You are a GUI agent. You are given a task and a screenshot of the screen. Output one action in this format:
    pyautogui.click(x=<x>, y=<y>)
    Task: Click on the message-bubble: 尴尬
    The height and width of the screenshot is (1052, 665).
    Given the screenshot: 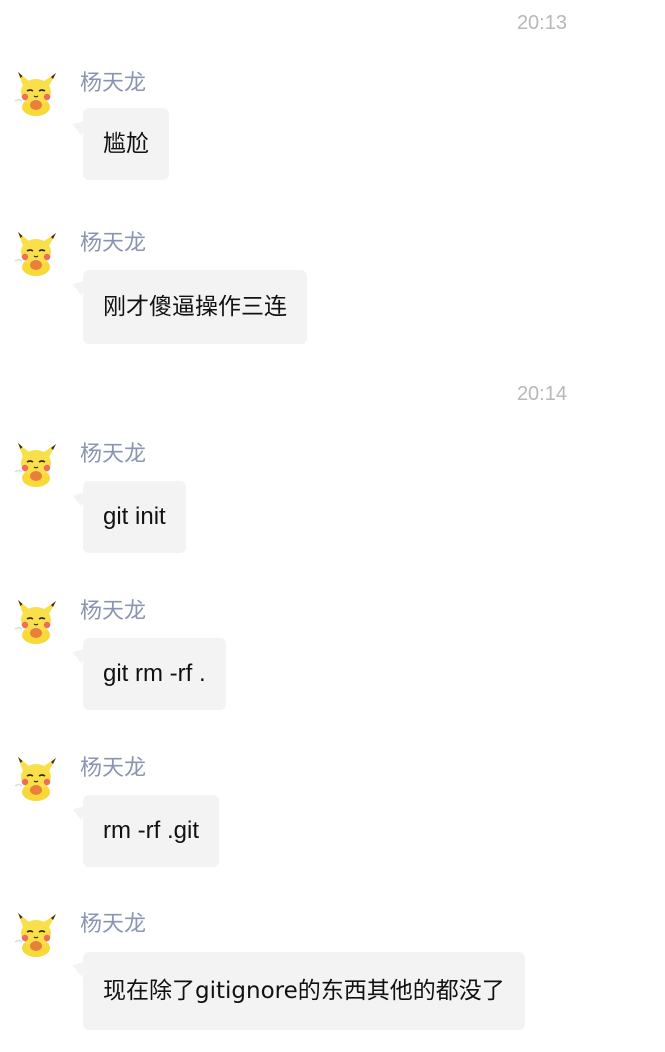 What is the action you would take?
    pyautogui.click(x=126, y=144)
    